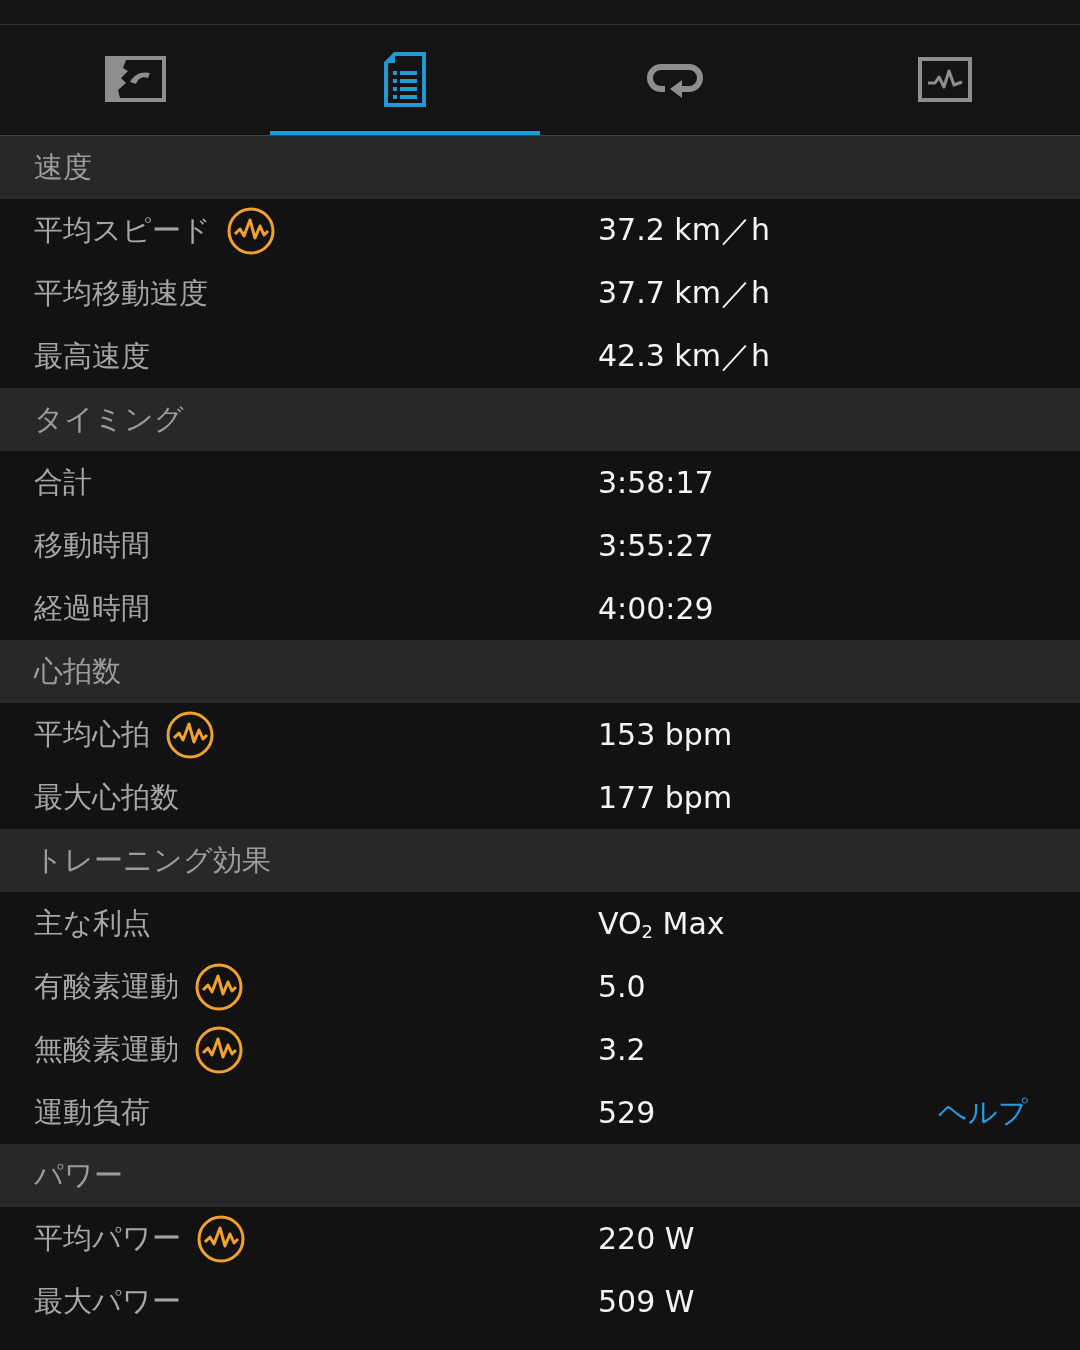 This screenshot has width=1080, height=1350. What do you see at coordinates (121, 293) in the screenshot?
I see `stat-label: 平均移動速度` at bounding box center [121, 293].